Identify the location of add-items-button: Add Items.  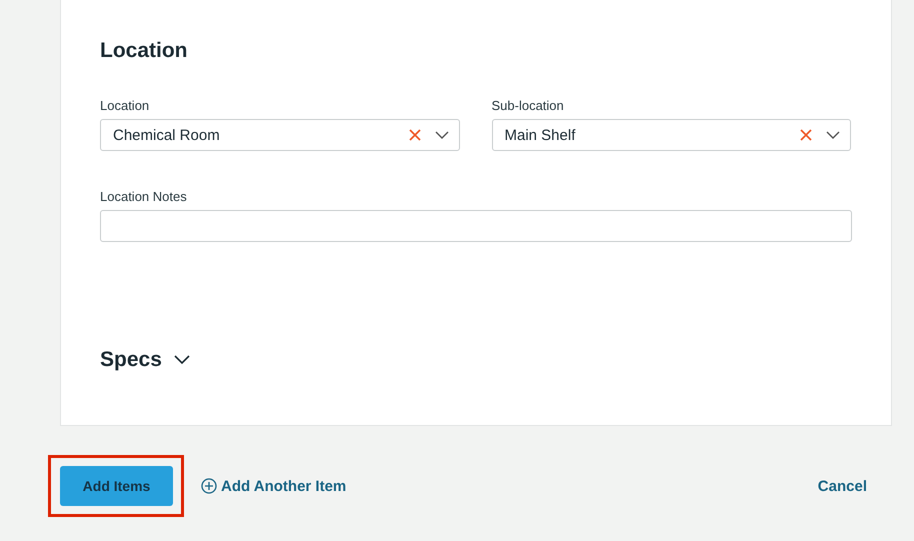
(116, 486).